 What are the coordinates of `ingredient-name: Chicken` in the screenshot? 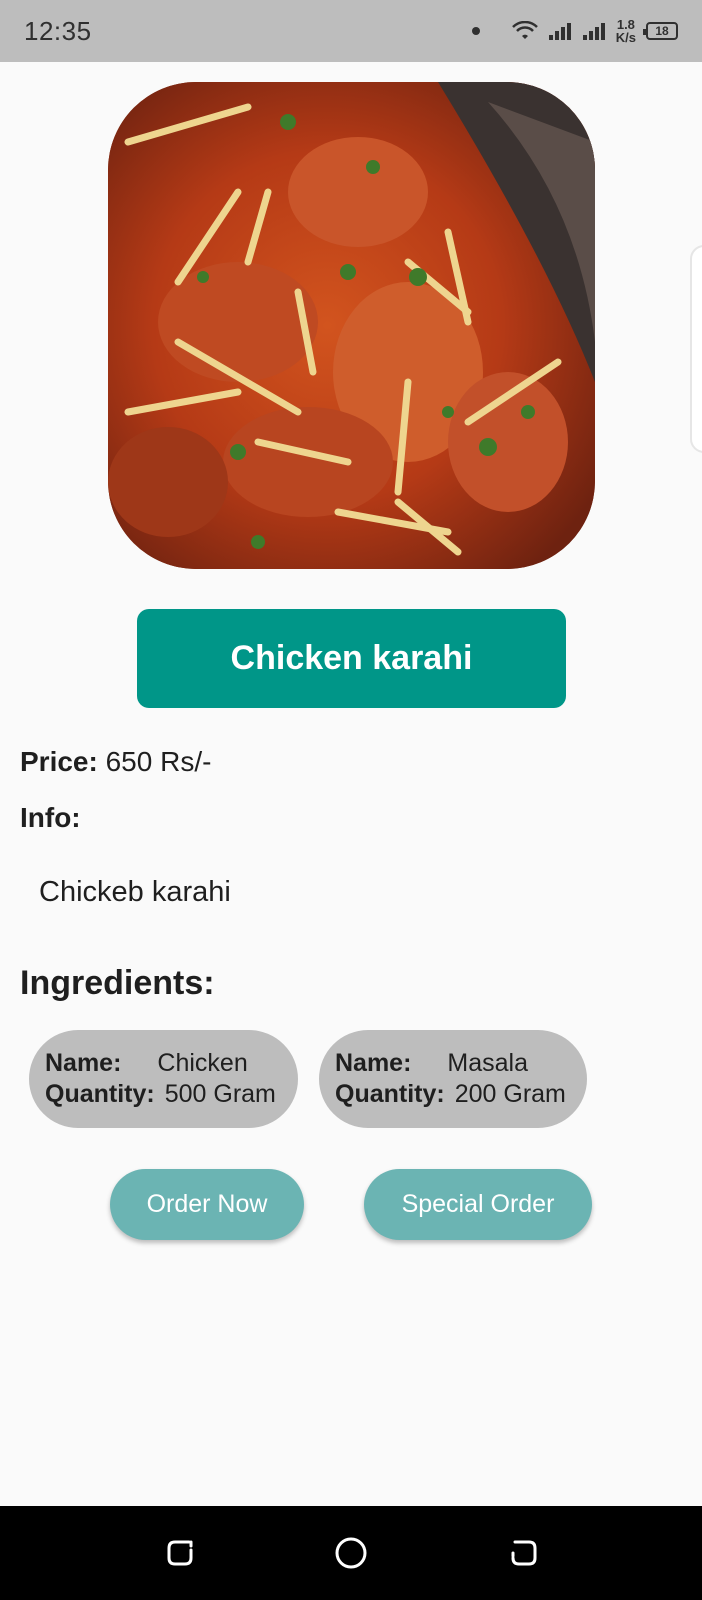 It's located at (202, 1063).